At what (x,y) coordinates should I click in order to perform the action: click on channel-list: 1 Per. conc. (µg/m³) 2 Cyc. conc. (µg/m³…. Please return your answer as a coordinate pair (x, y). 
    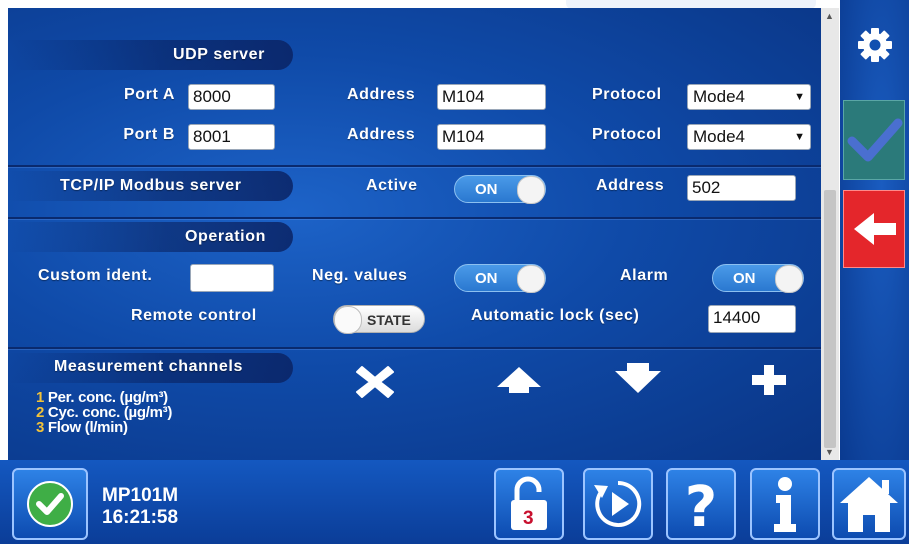
    Looking at the image, I should click on (104, 412).